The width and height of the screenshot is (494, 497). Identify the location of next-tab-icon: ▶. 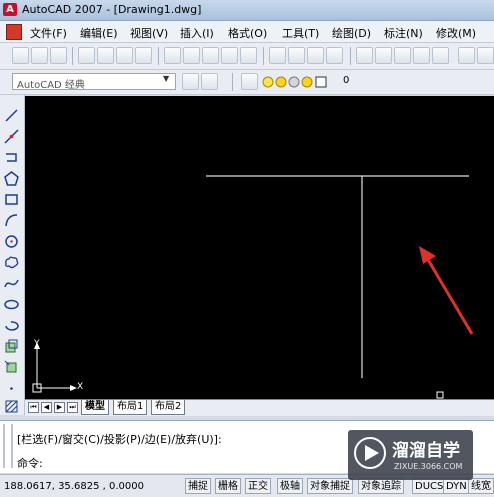
(59, 407).